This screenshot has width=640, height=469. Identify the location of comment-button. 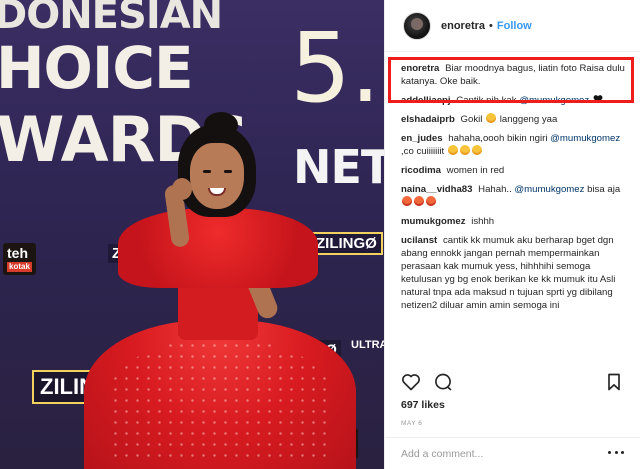
(443, 382).